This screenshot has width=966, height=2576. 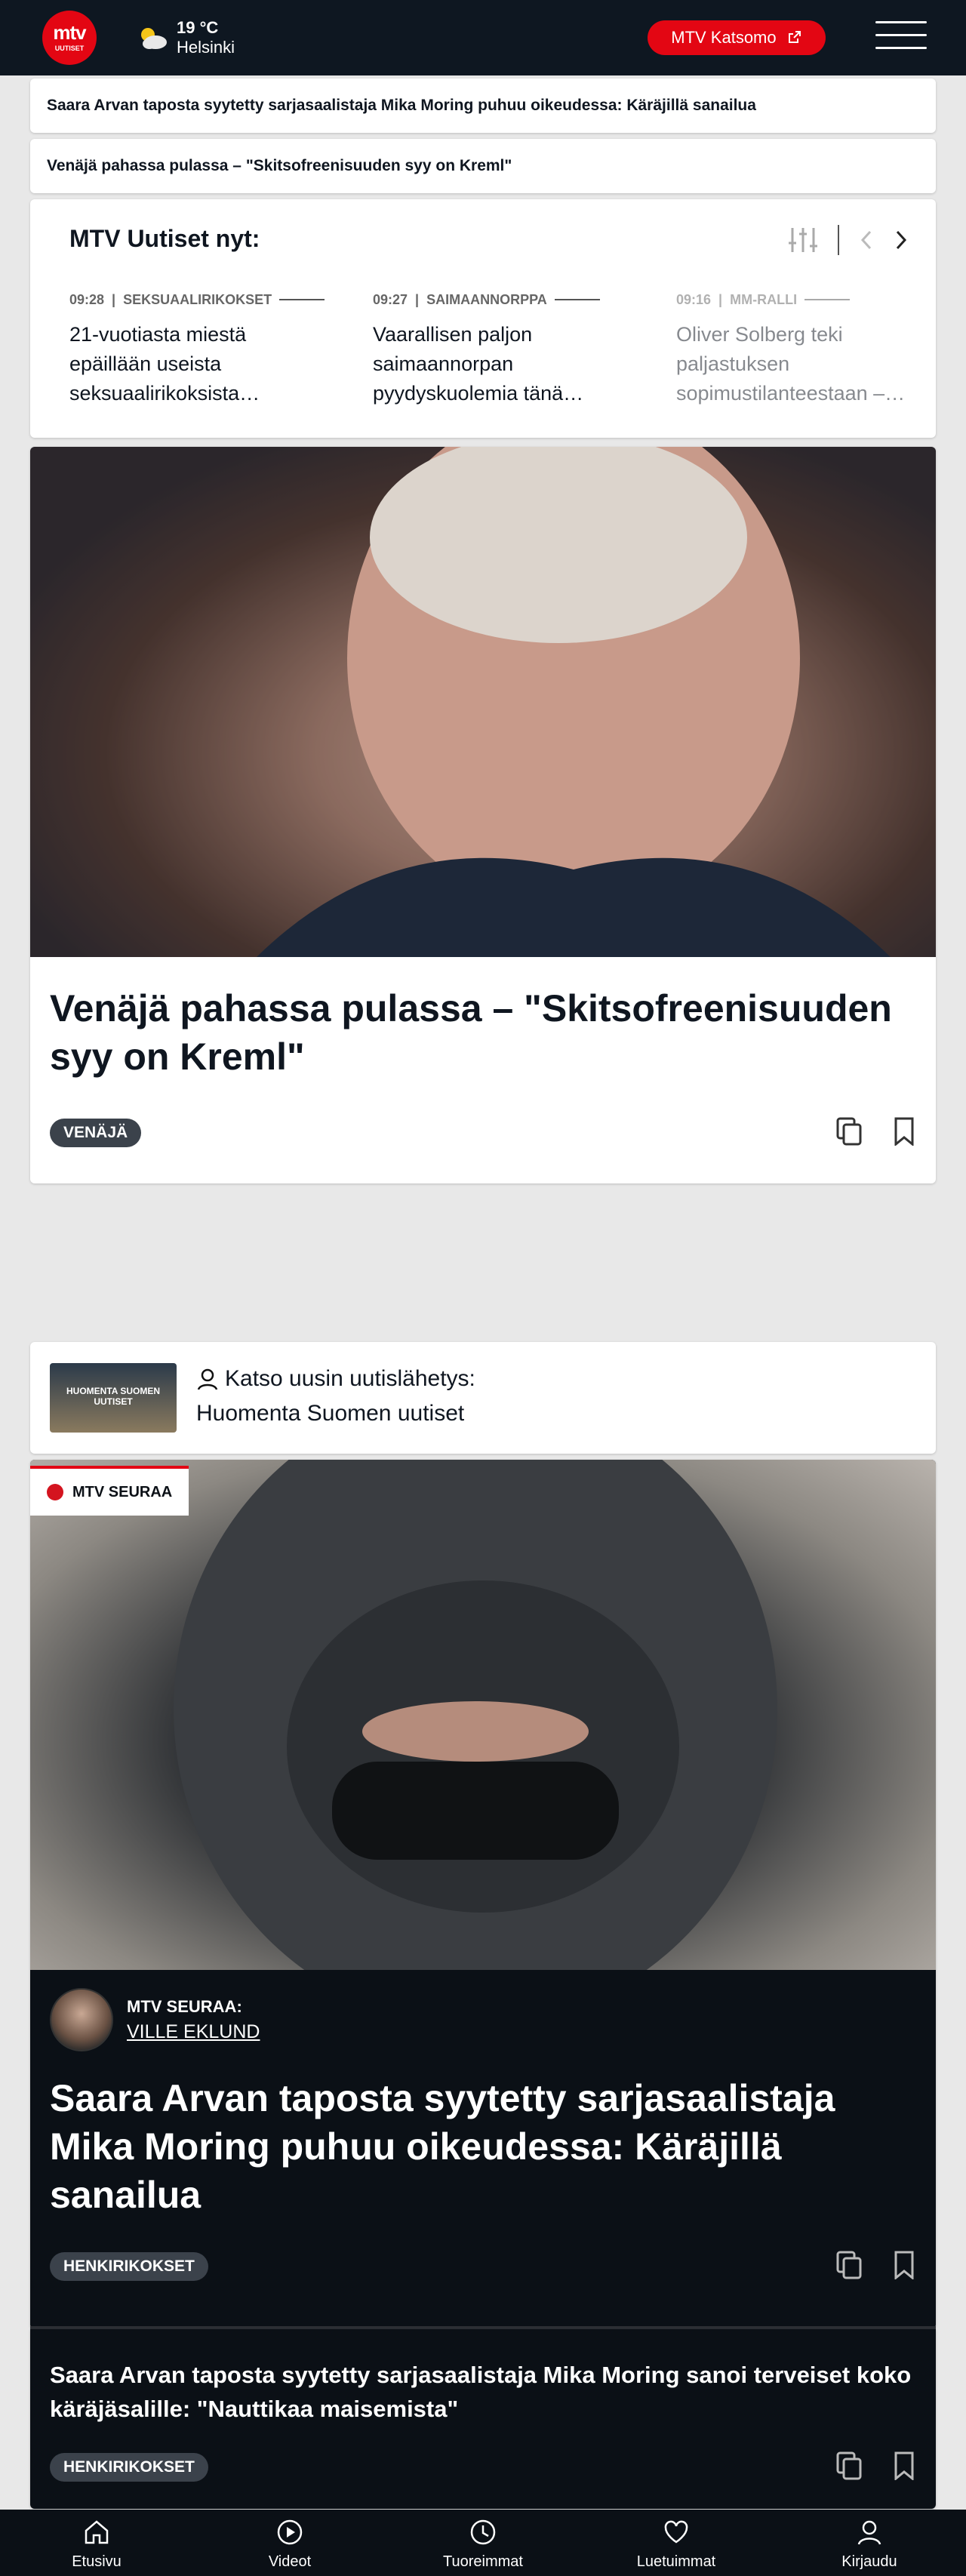 I want to click on hooded-person-placeholder, so click(x=475, y=1715).